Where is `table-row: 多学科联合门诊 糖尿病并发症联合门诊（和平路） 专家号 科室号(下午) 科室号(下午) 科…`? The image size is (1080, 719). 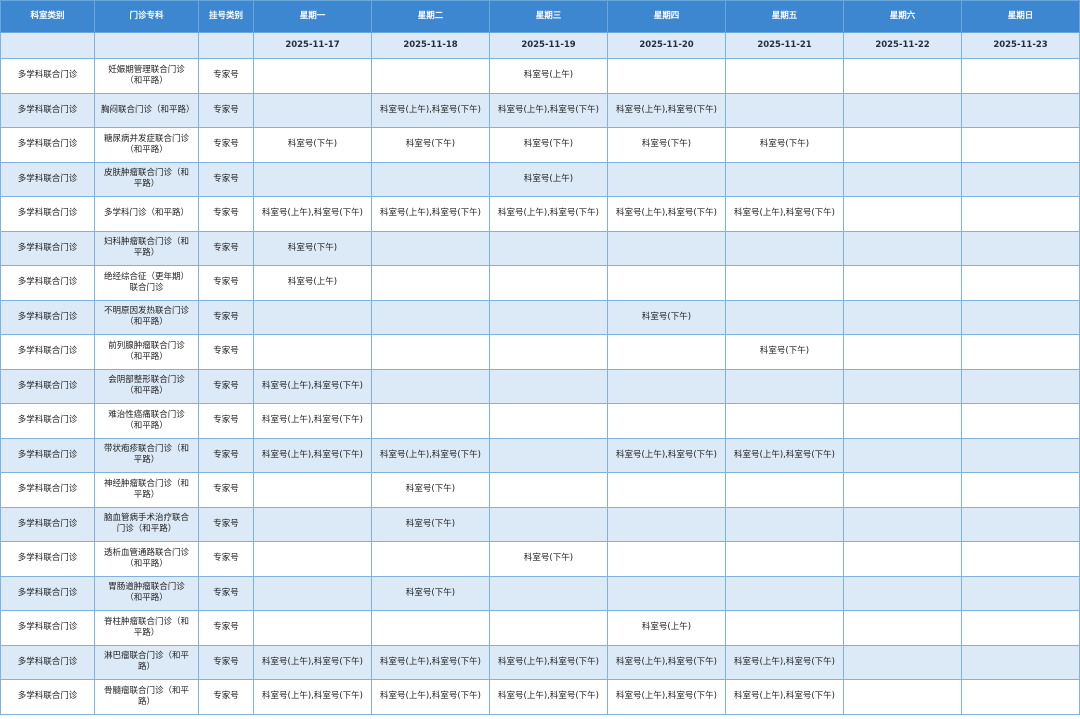
table-row: 多学科联合门诊 糖尿病并发症联合门诊（和平路） 专家号 科室号(下午) 科室号(下午) 科… is located at coordinates (540, 145).